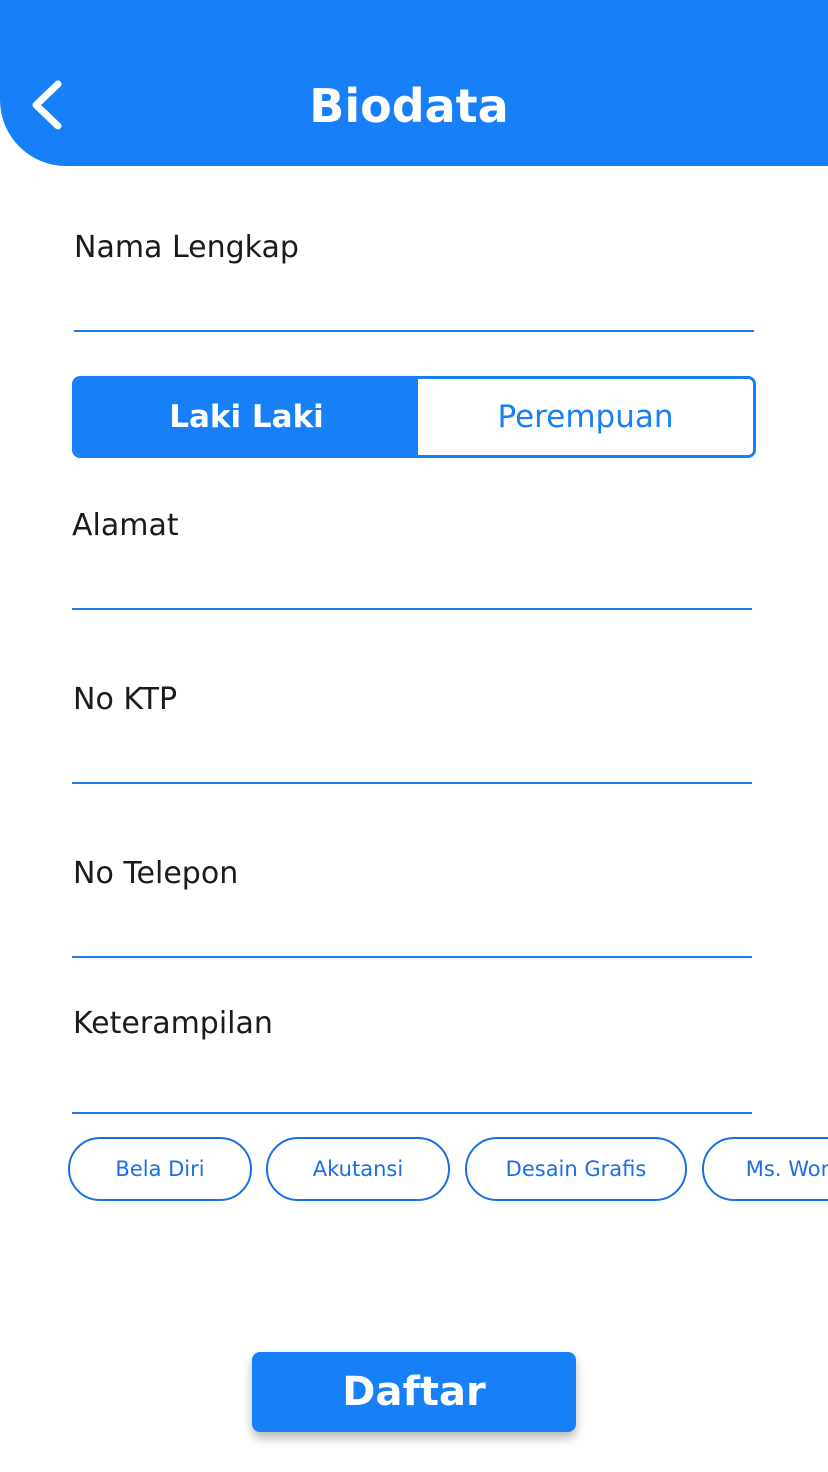 This screenshot has height=1472, width=828. Describe the element at coordinates (160, 1169) in the screenshot. I see `skill-chip-bela-diri: Bela Diri` at that location.